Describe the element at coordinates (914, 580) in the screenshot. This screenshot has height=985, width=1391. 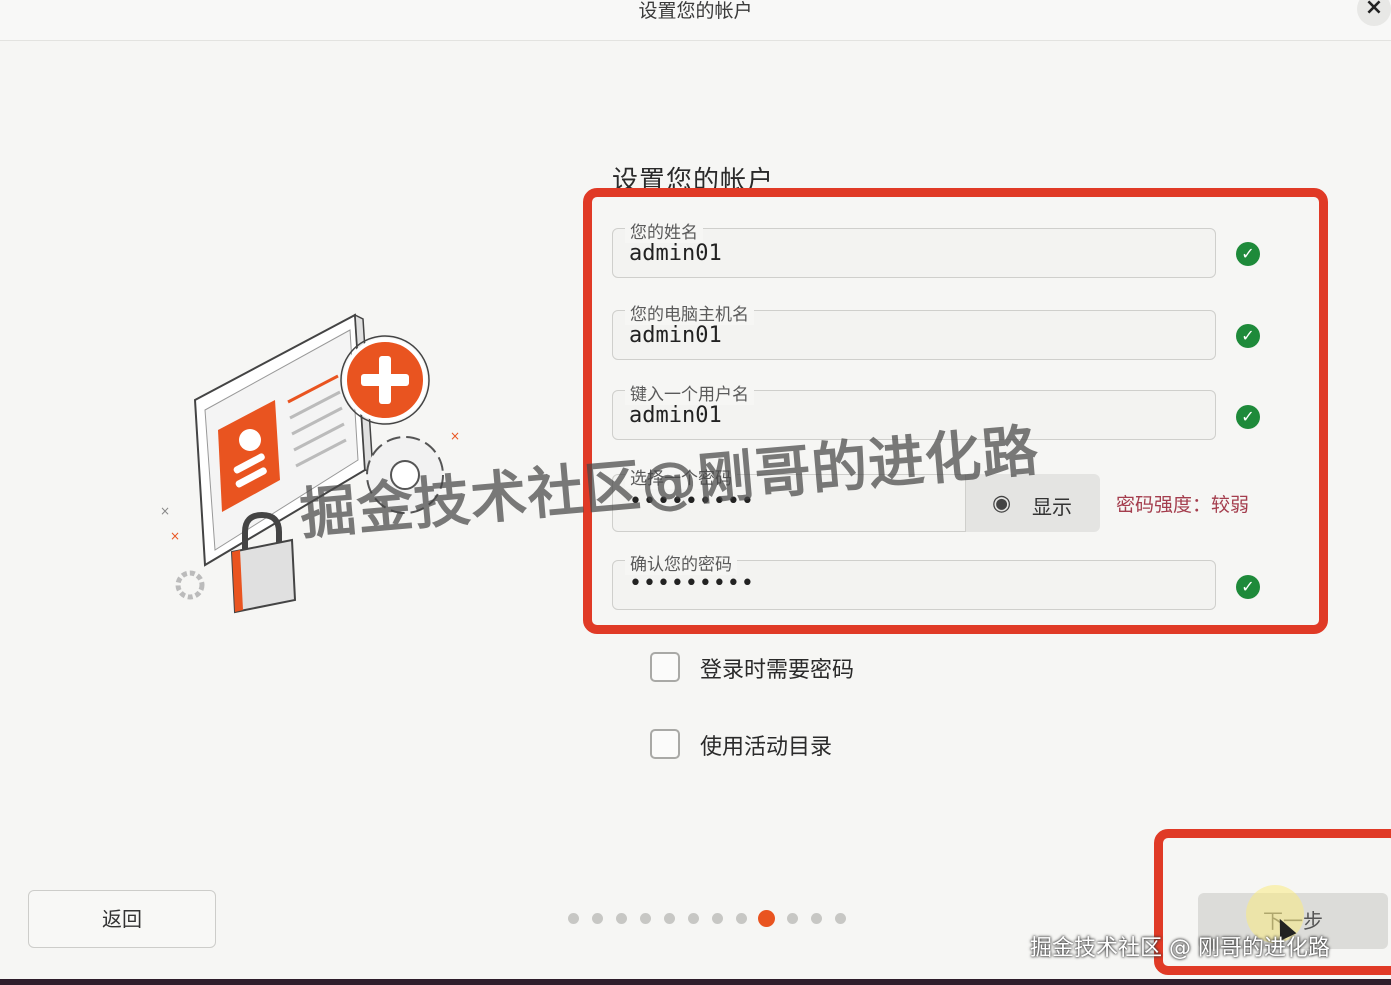
I see `confirm-password-field: 确认您的密码 •••••••••` at that location.